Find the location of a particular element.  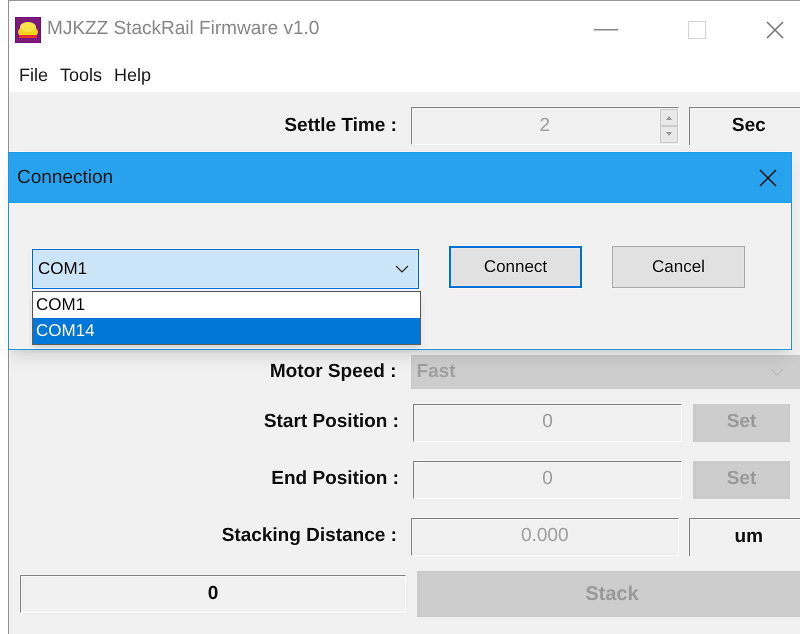

port-option: COM14 is located at coordinates (226, 331).